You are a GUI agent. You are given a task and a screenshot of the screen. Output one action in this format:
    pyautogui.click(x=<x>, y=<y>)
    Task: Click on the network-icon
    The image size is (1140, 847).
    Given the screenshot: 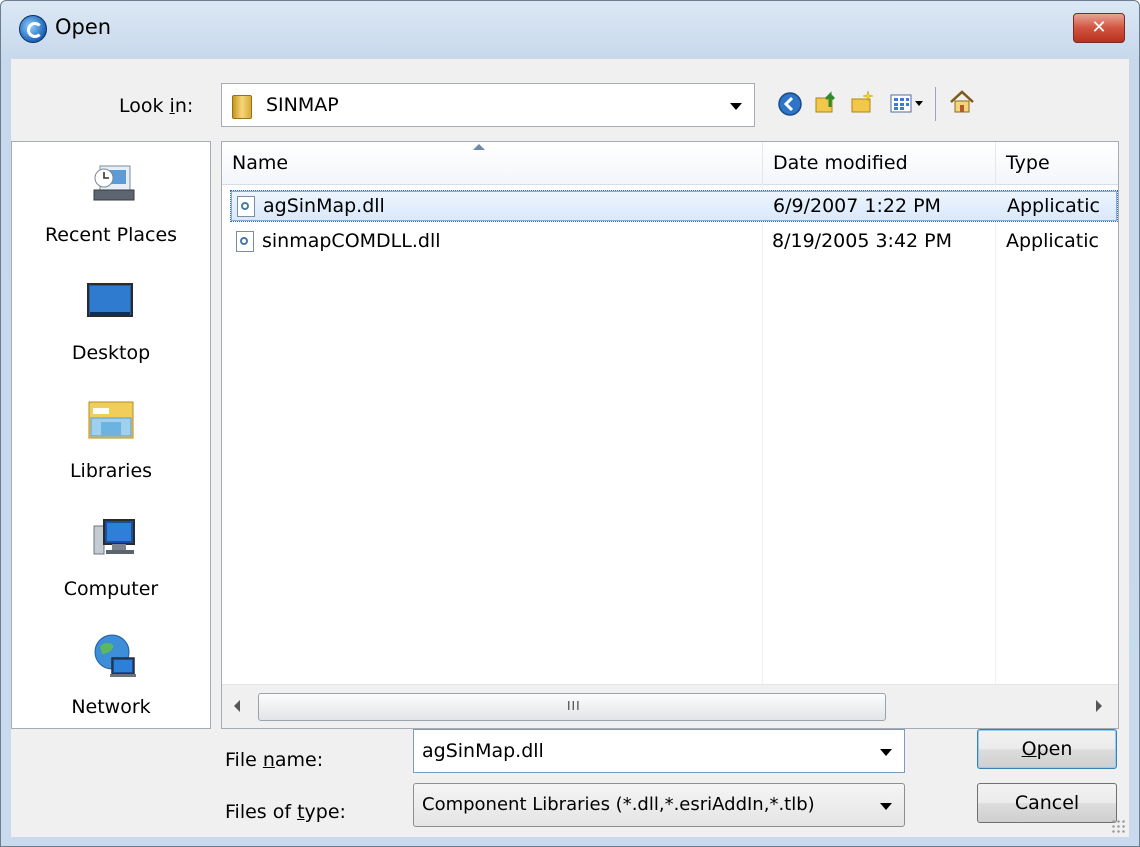 What is the action you would take?
    pyautogui.click(x=115, y=655)
    